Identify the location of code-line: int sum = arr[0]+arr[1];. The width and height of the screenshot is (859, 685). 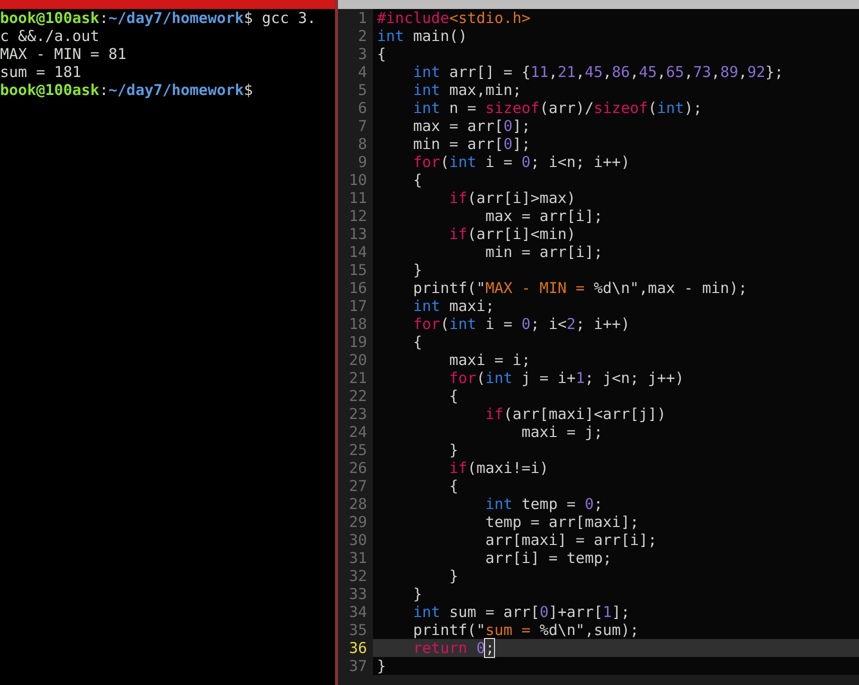
(521, 612).